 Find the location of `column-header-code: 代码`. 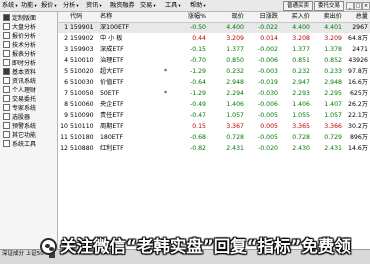

column-header-code: 代码 is located at coordinates (76, 17).